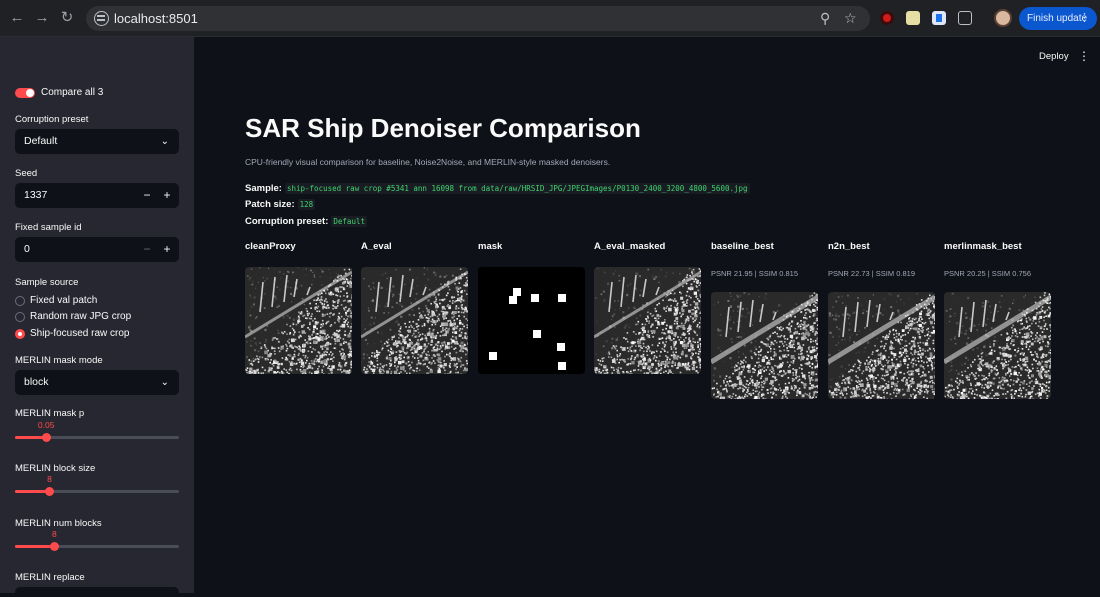 Image resolution: width=1100 pixels, height=597 pixels. Describe the element at coordinates (27, 249) in the screenshot. I see `fixed-sample-value: 0` at that location.